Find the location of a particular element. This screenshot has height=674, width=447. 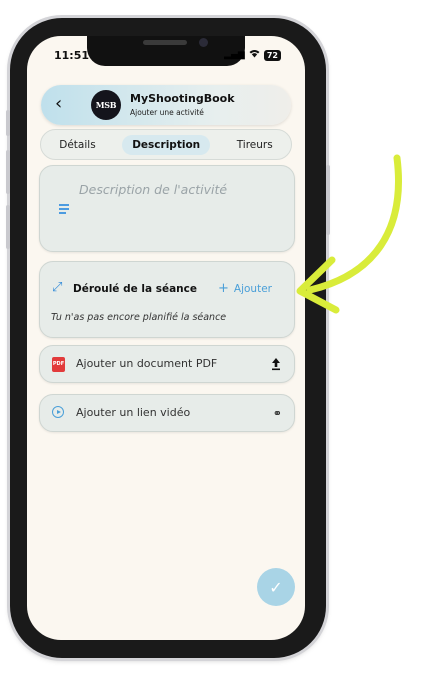

phone-side-button is located at coordinates (8, 123).